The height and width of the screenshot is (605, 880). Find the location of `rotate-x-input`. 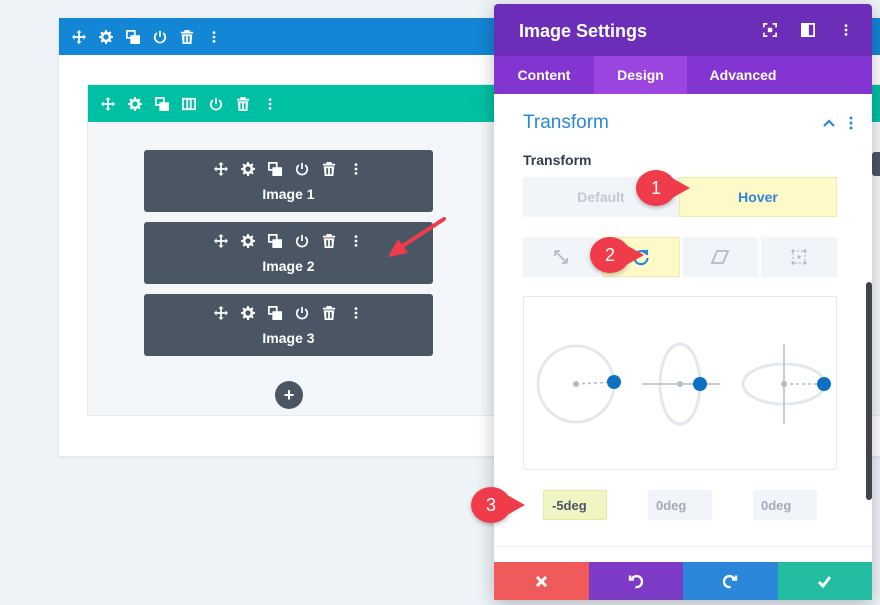

rotate-x-input is located at coordinates (575, 505).